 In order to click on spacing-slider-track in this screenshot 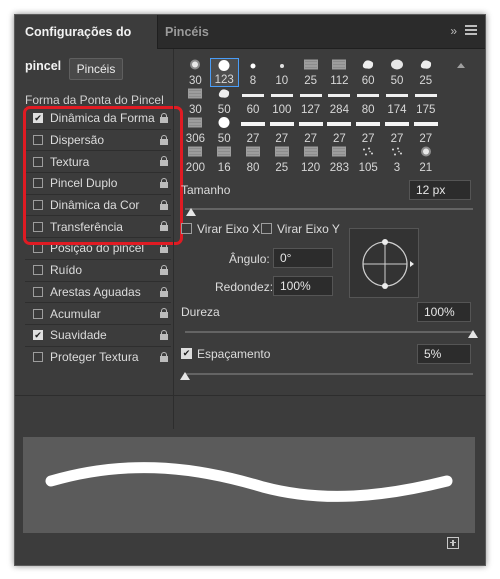, I will do `click(329, 374)`.